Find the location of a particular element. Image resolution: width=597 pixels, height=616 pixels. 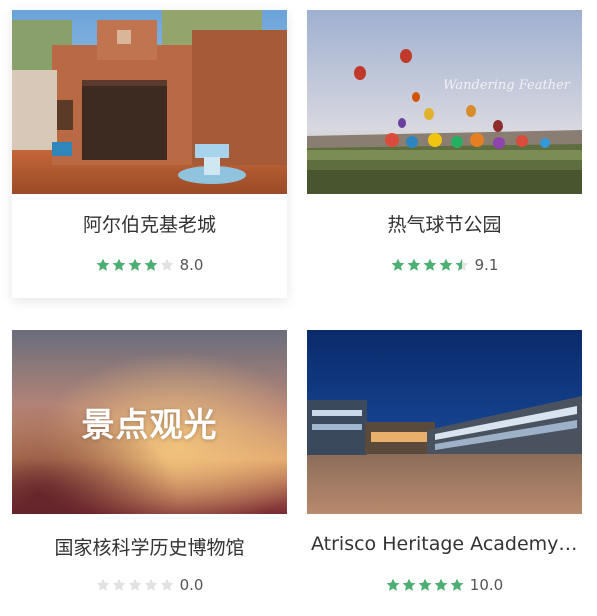

old-town-adobe-photo is located at coordinates (149, 102).